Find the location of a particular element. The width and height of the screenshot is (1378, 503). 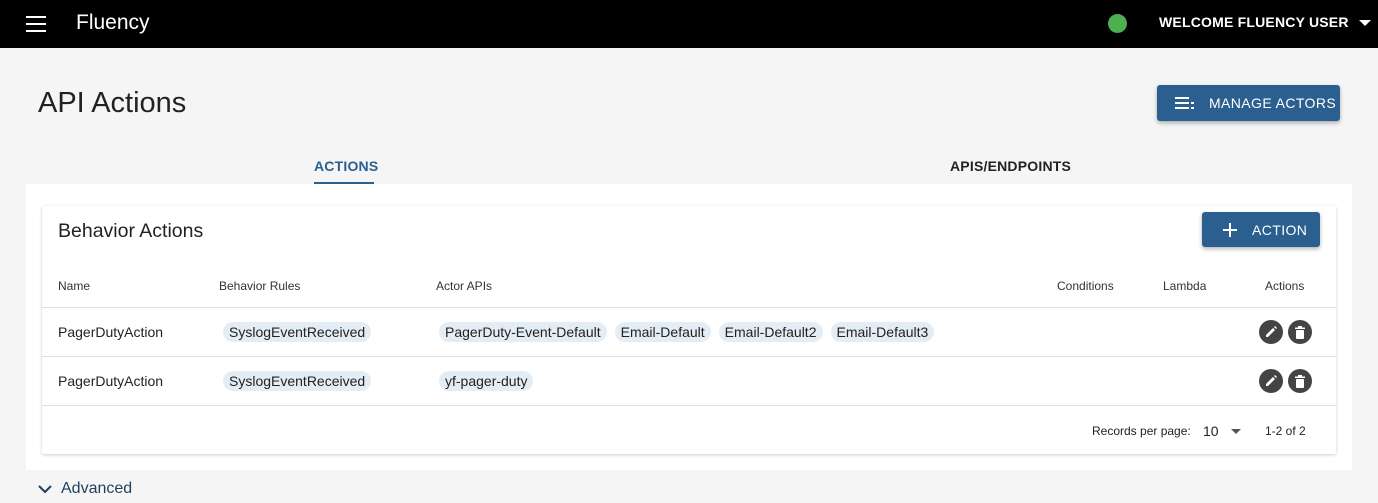

records-per-page-select: 10 is located at coordinates (1226, 431).